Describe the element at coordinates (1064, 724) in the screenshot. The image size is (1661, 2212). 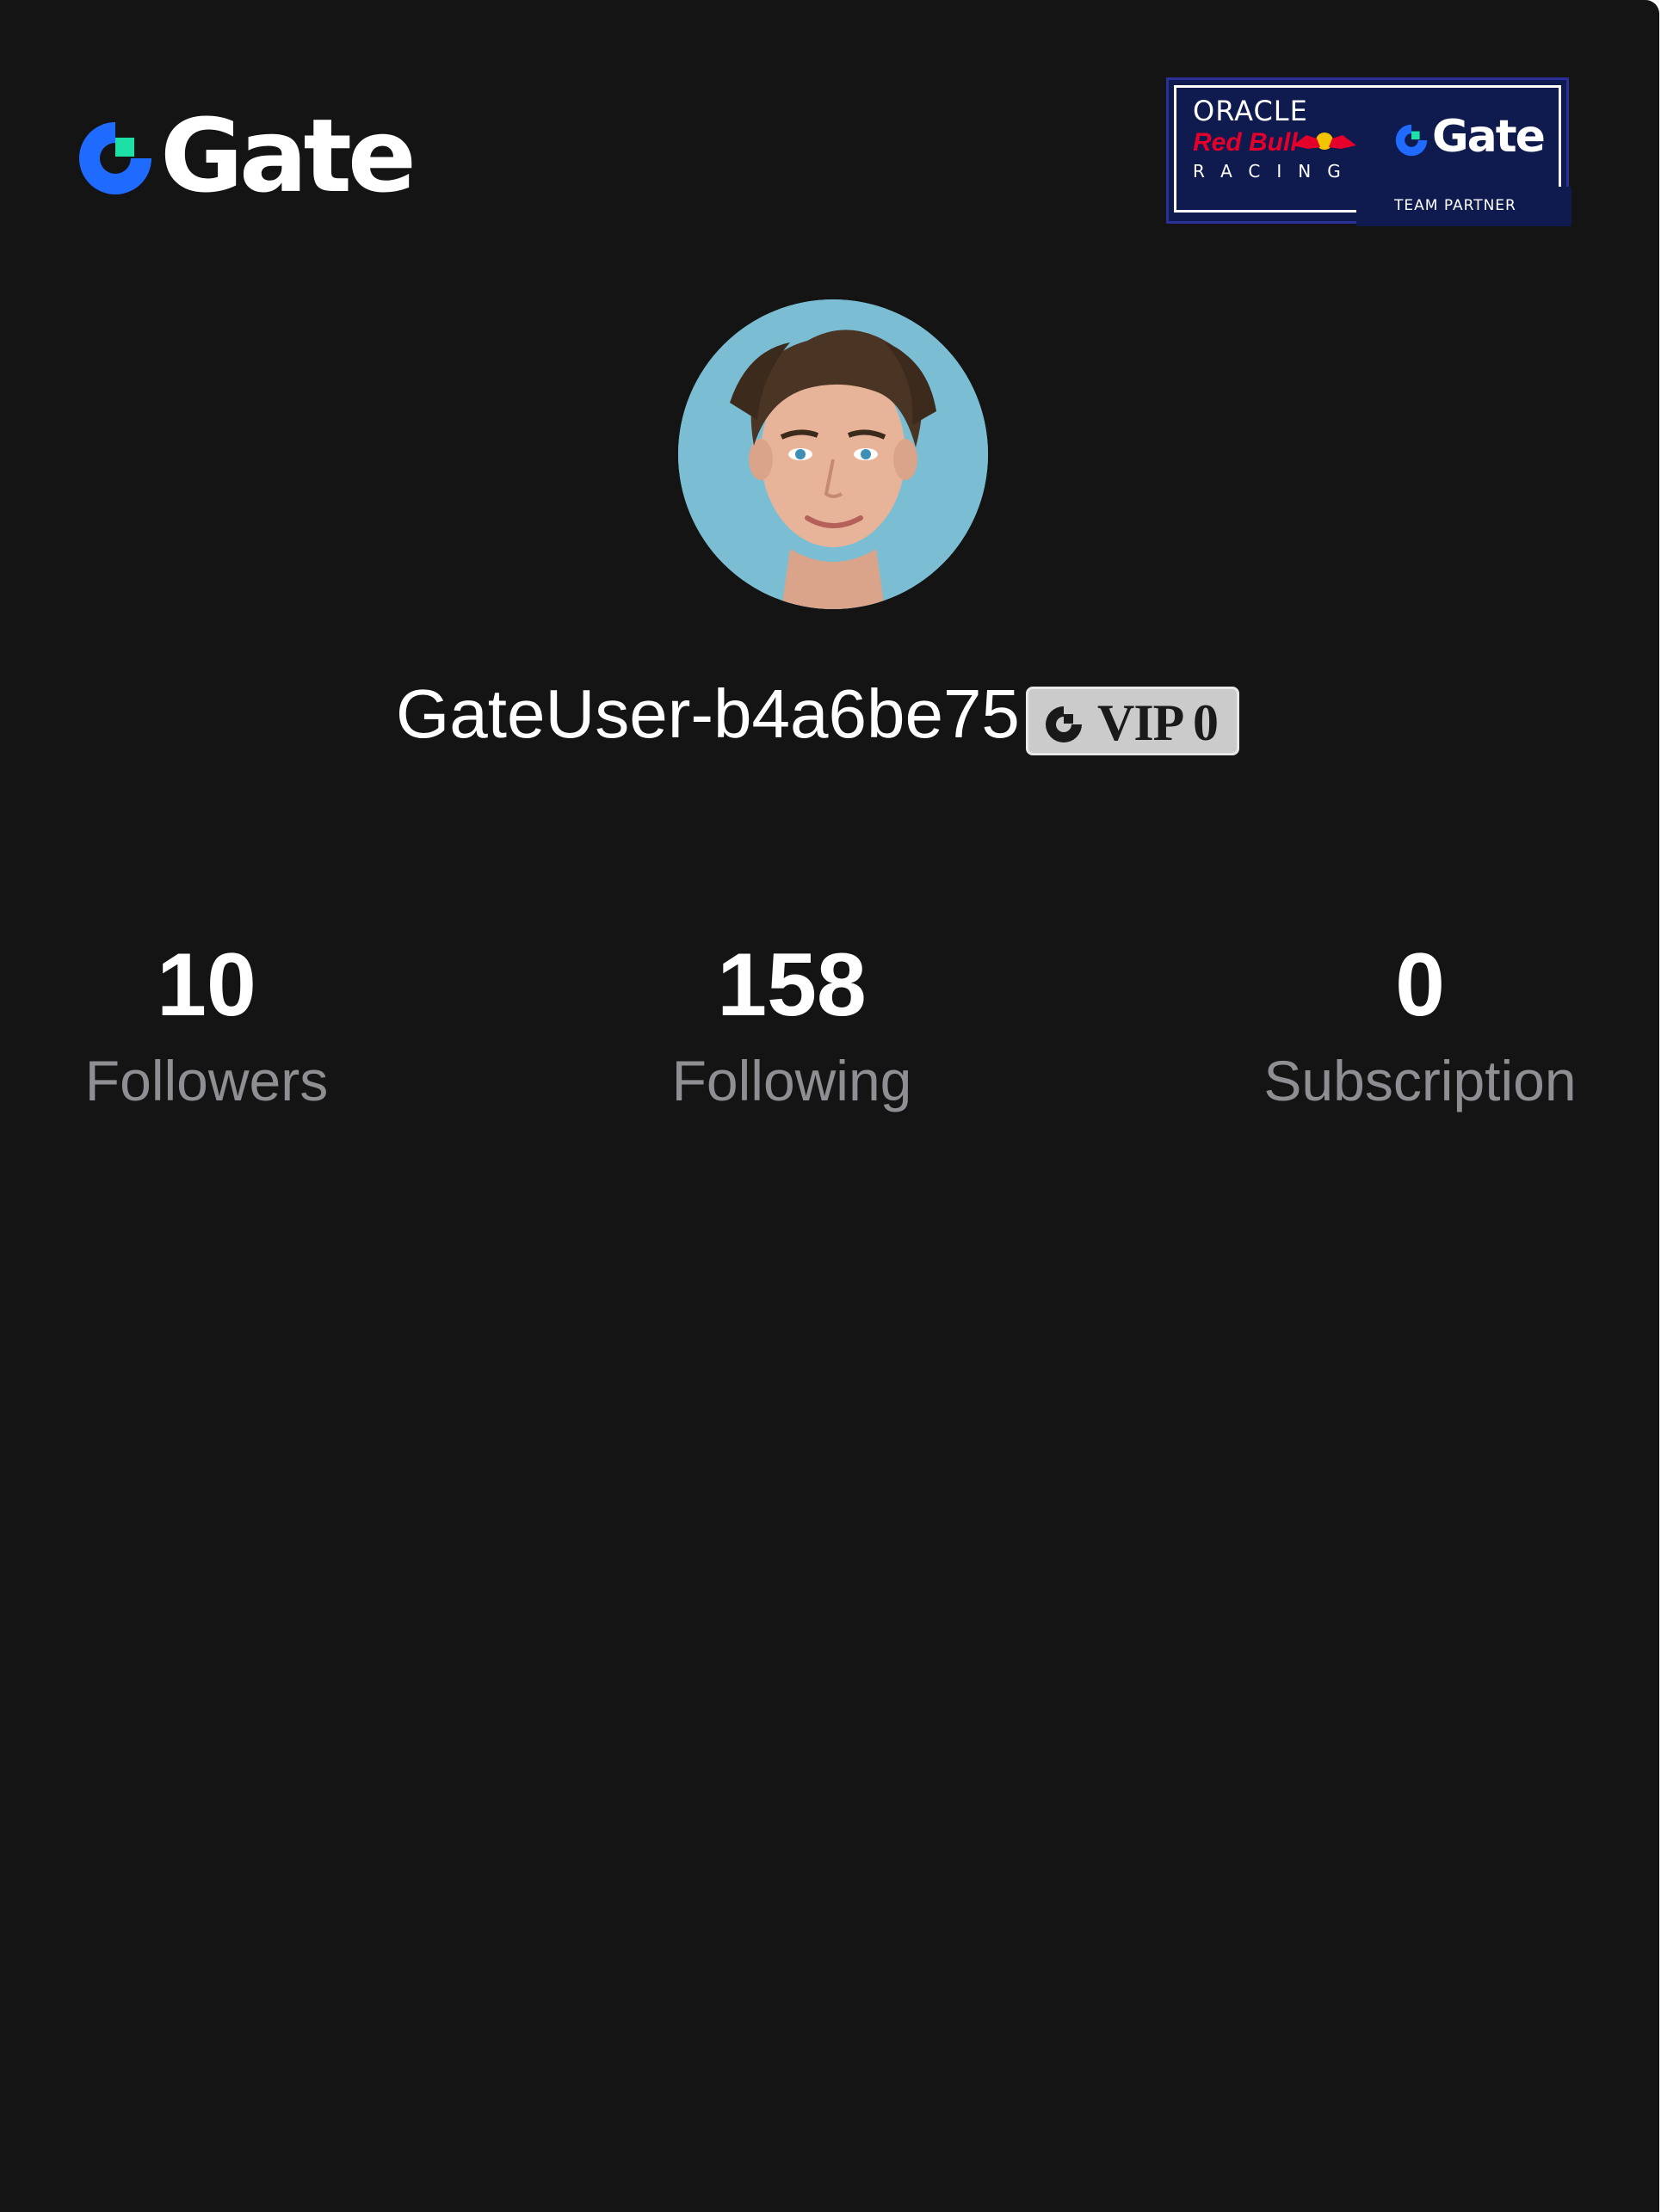
I see `vip-gate-icon` at that location.